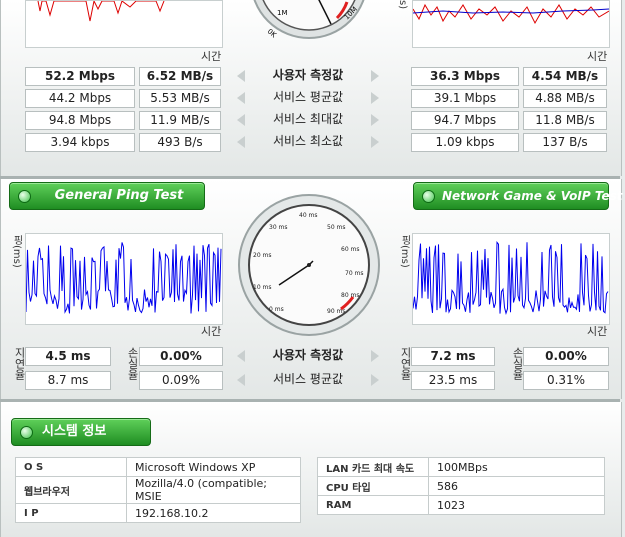  Describe the element at coordinates (336, 311) in the screenshot. I see `ping-gauge-tick-90: 90 ms` at that location.